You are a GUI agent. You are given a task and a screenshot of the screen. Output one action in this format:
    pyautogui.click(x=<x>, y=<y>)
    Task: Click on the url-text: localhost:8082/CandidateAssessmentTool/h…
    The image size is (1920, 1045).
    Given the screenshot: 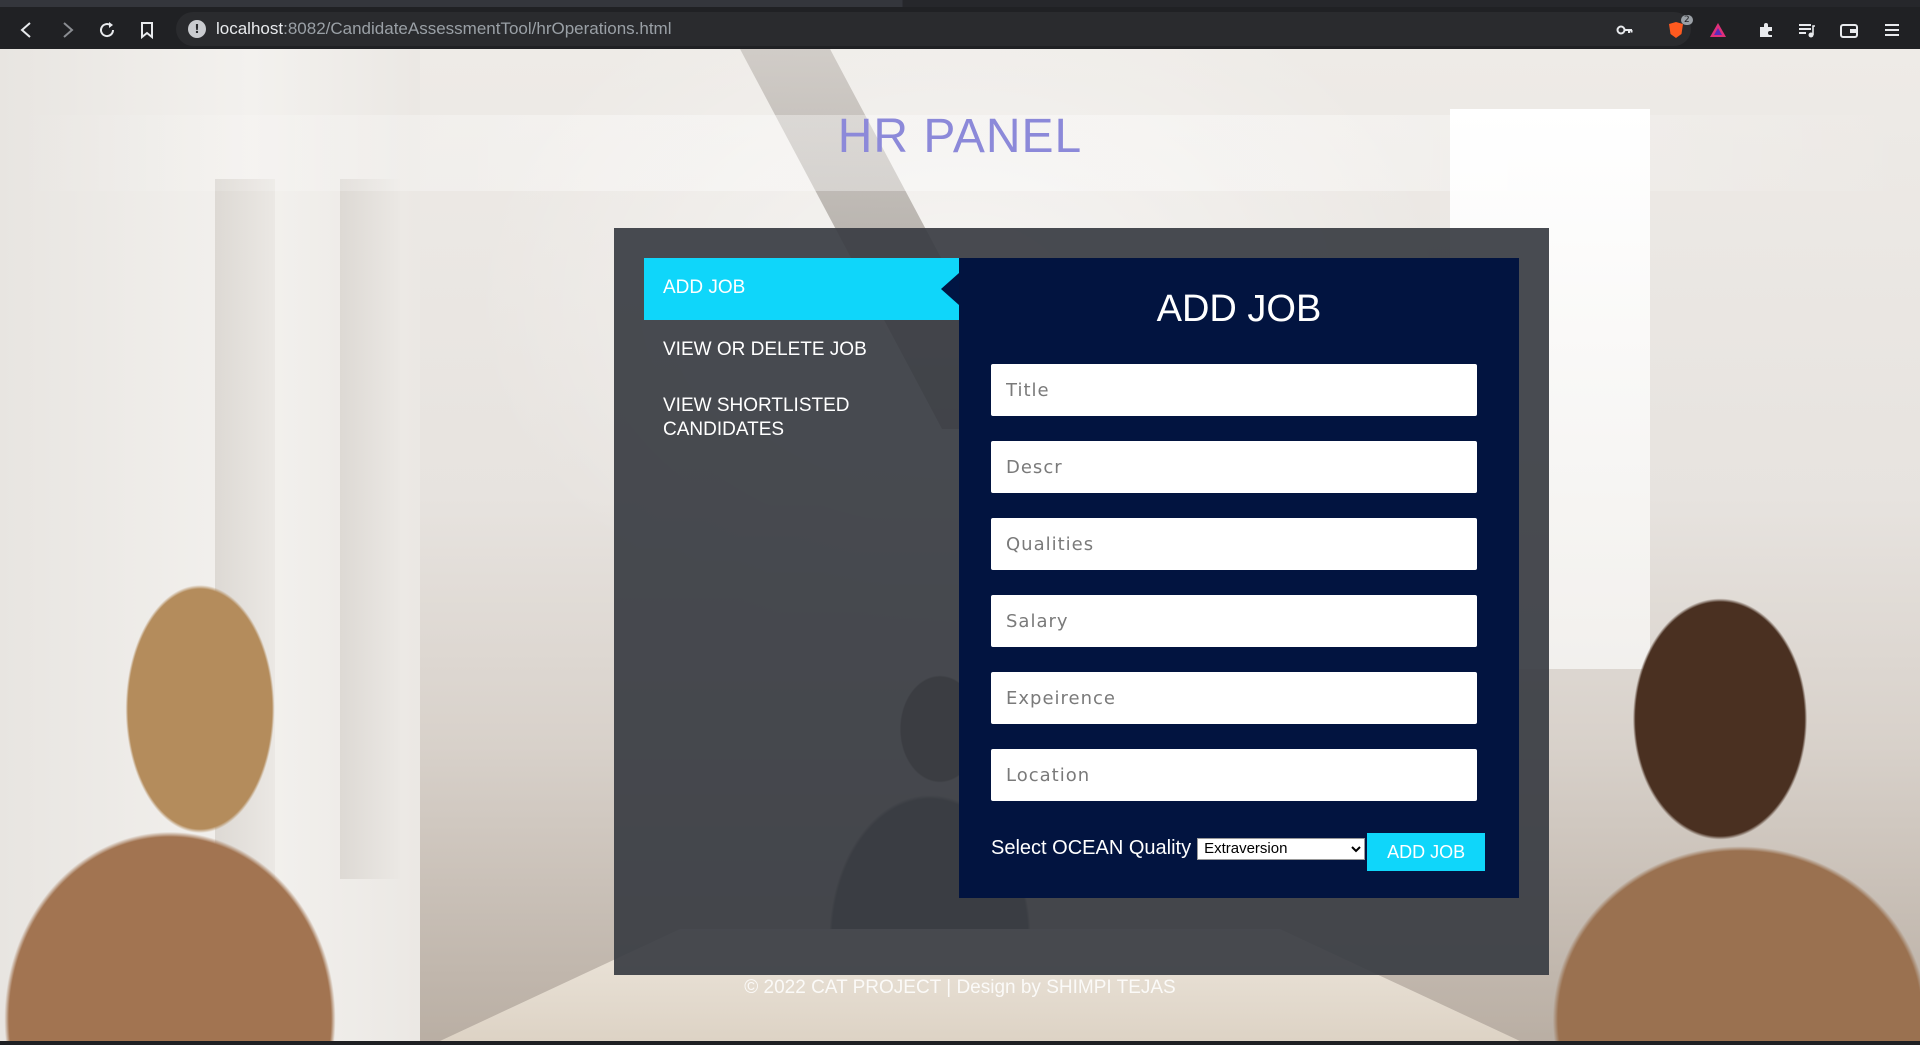 What is the action you would take?
    pyautogui.click(x=444, y=29)
    